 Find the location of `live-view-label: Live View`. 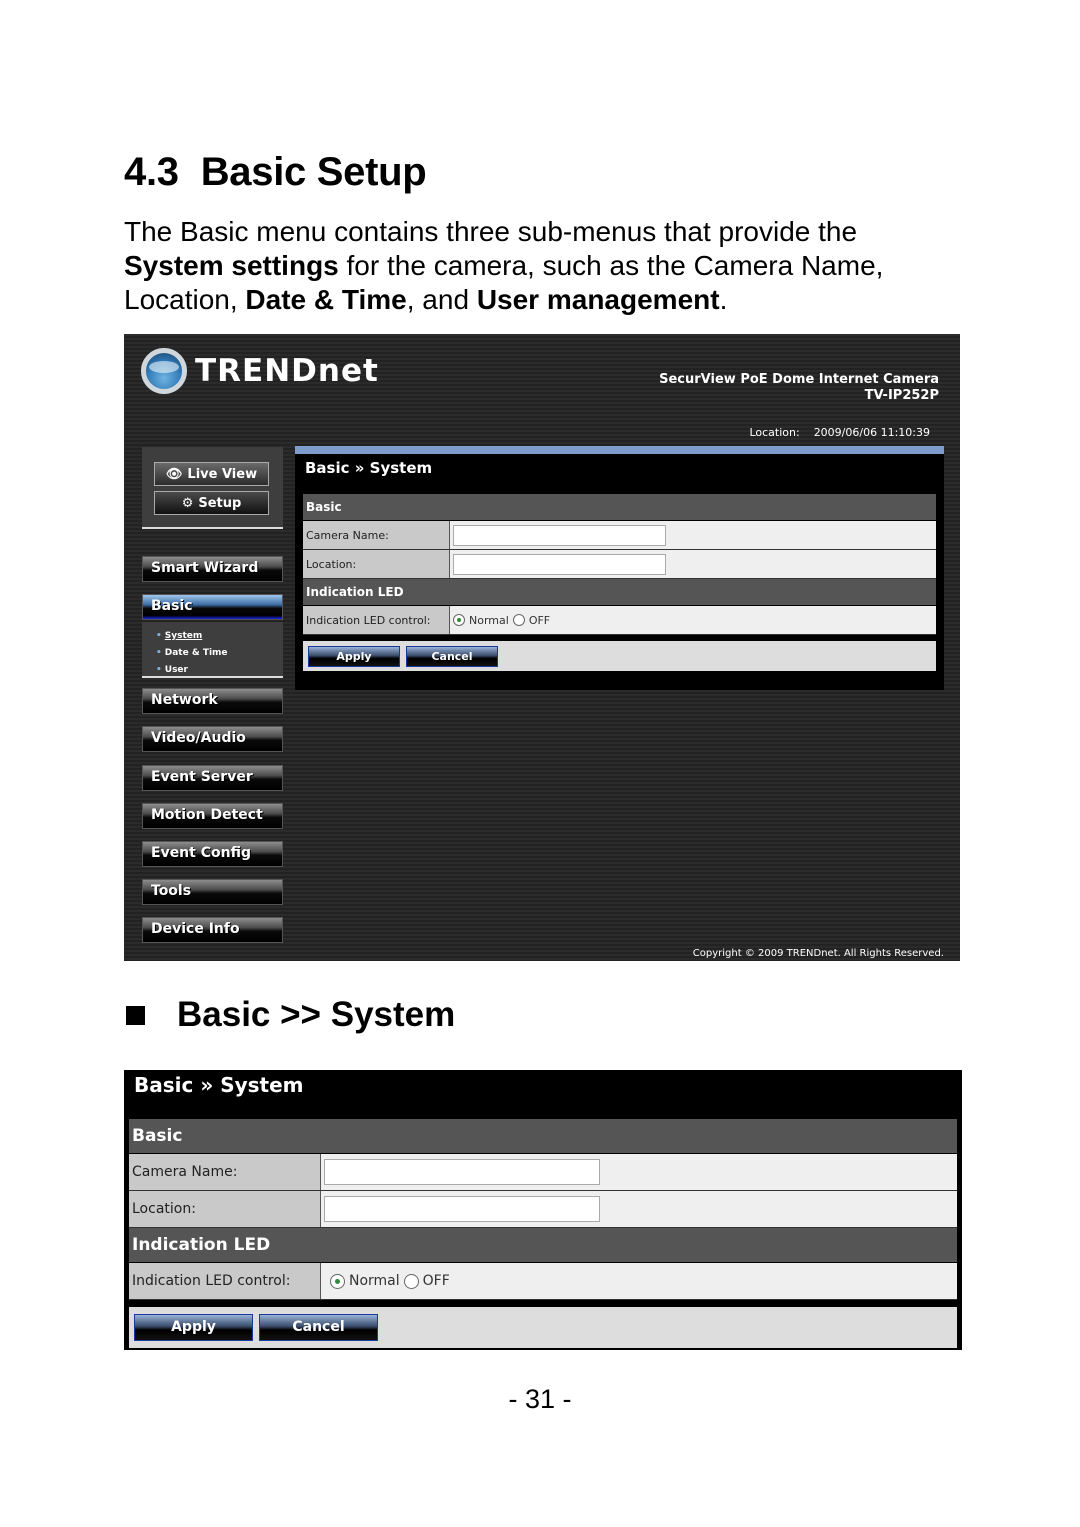

live-view-label: Live View is located at coordinates (222, 474).